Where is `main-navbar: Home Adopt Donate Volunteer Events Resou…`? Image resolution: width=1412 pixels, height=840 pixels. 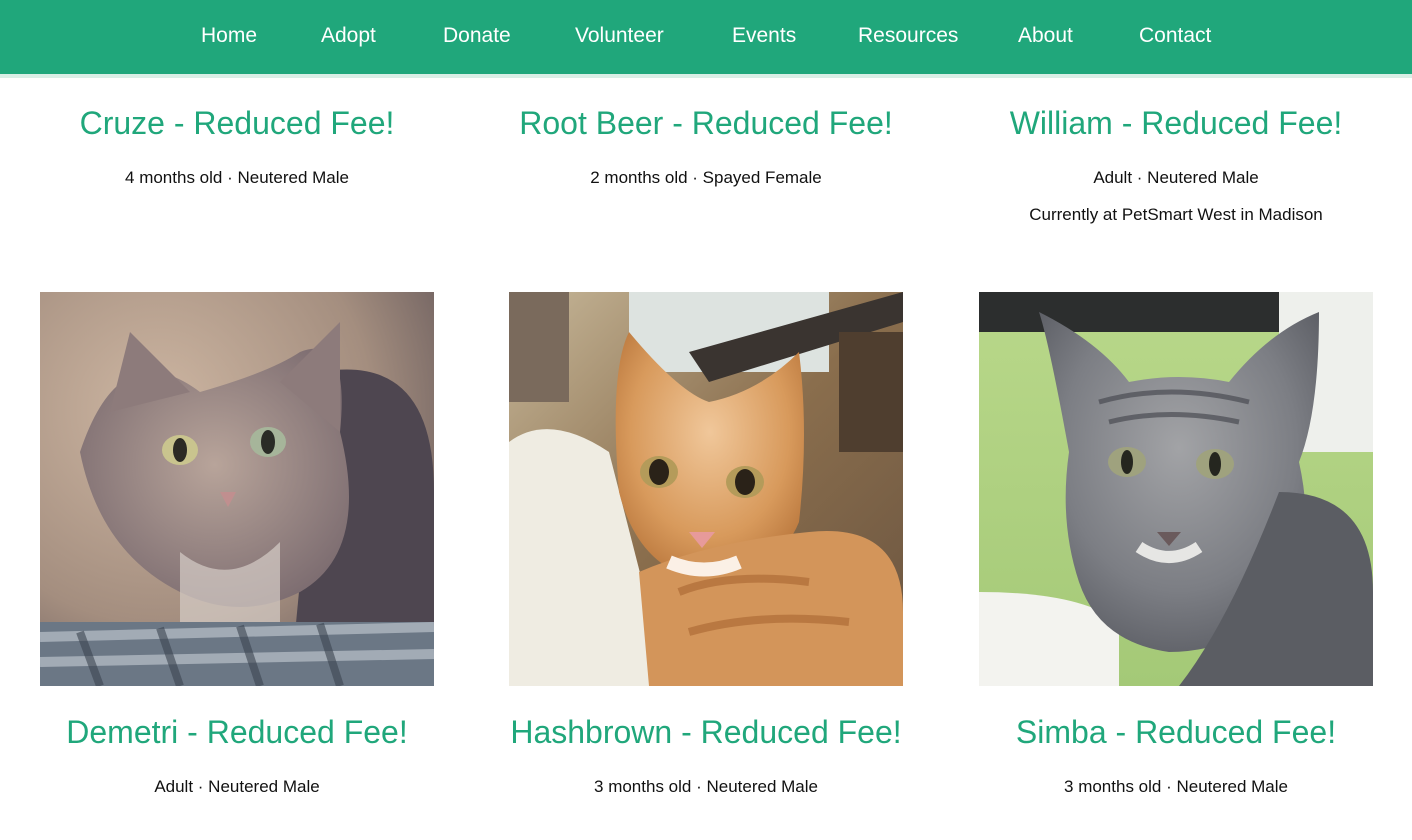
main-navbar: Home Adopt Donate Volunteer Events Resou… is located at coordinates (706, 39).